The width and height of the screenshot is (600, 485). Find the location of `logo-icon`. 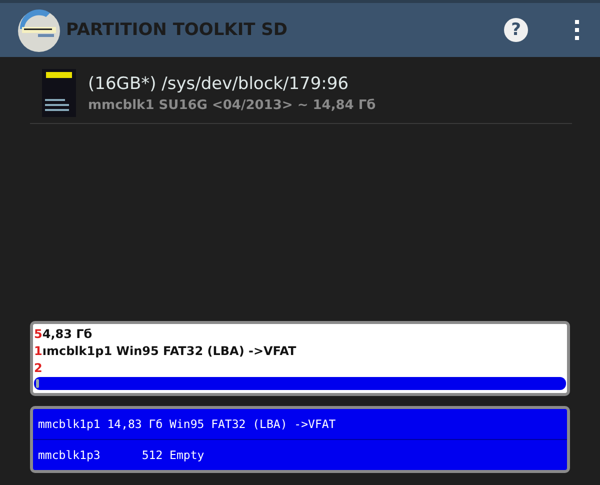

logo-icon is located at coordinates (39, 30).